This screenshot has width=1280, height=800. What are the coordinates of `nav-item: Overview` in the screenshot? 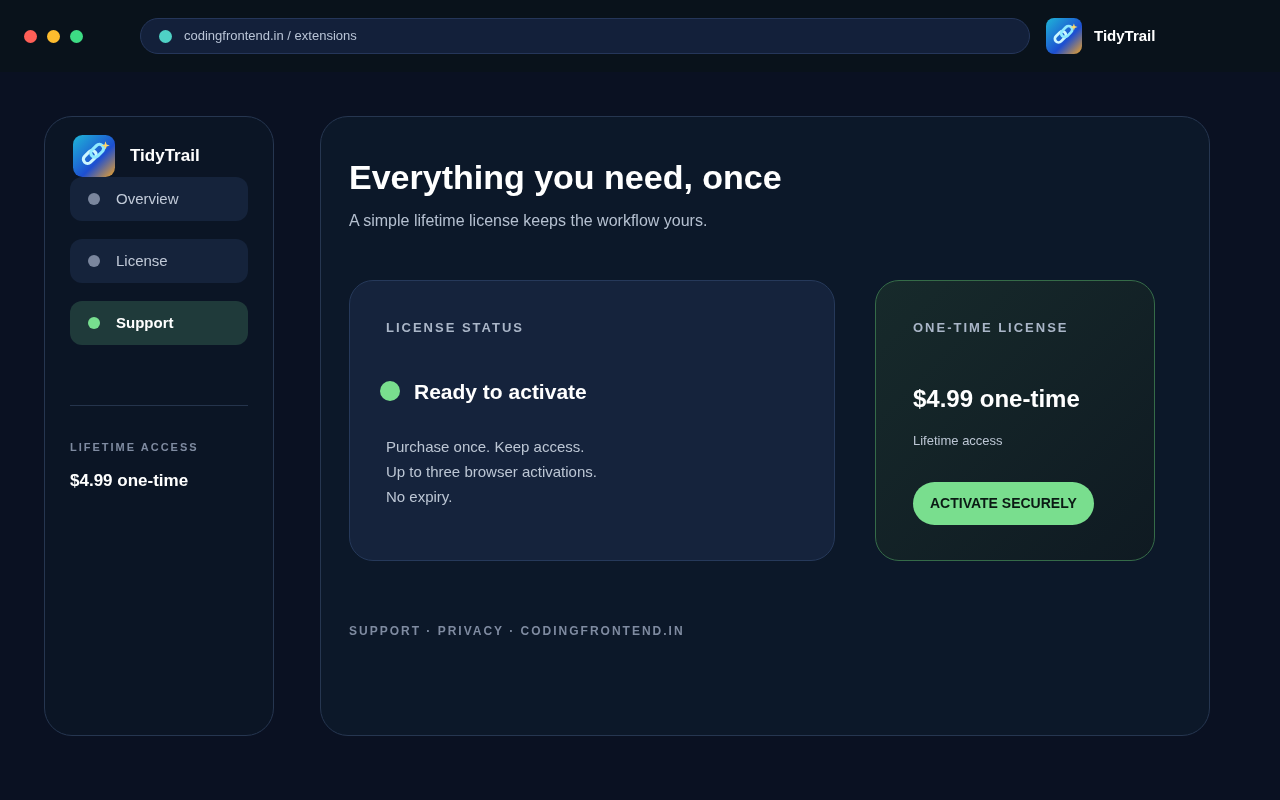 It's located at (159, 199).